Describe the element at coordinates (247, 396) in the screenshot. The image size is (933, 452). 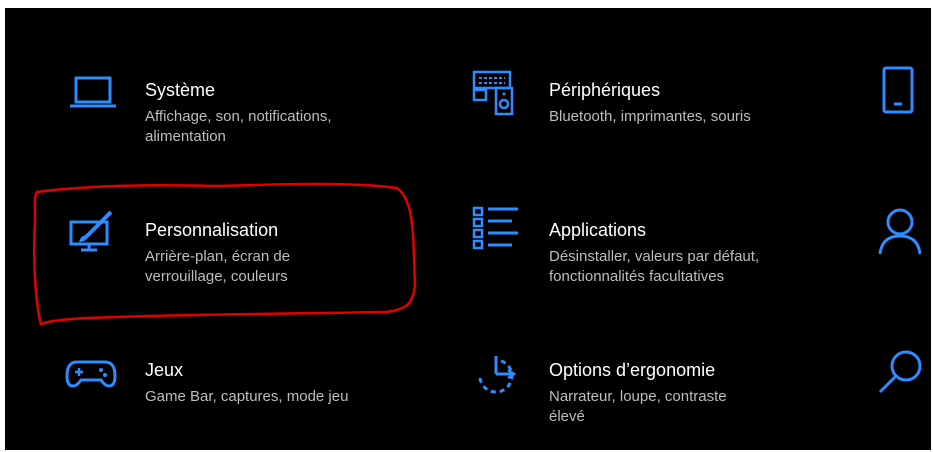
I see `tile-gaming-desc-line-1: Game Bar, captures, mode jeu` at that location.